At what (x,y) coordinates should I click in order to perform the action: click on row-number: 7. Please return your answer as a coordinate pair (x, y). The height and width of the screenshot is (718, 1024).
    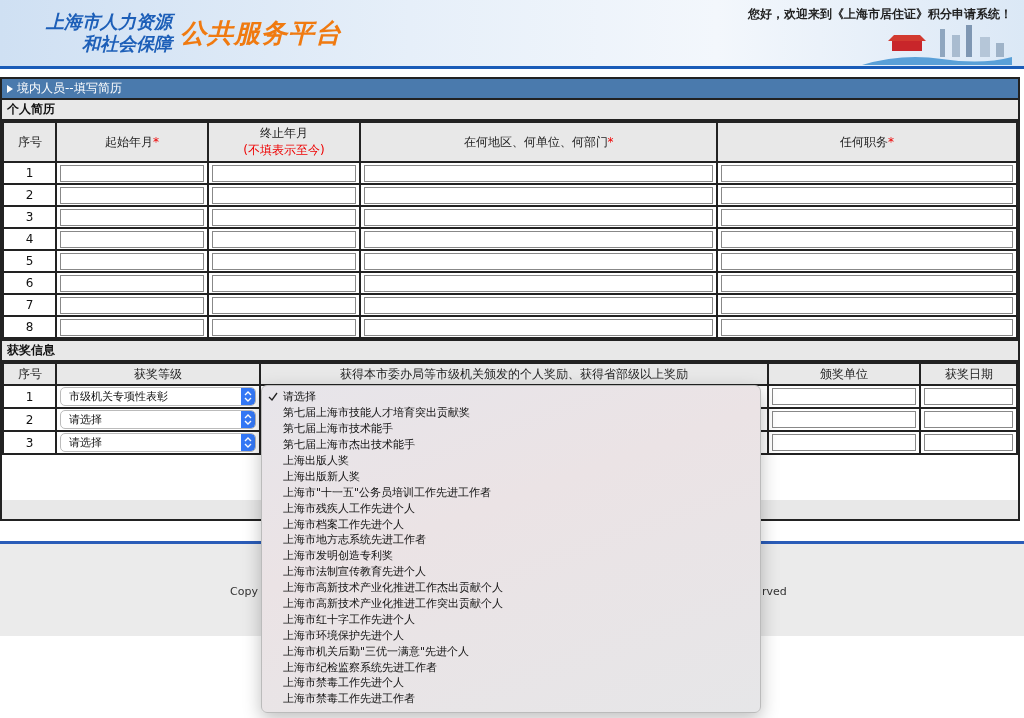
    Looking at the image, I should click on (29, 305).